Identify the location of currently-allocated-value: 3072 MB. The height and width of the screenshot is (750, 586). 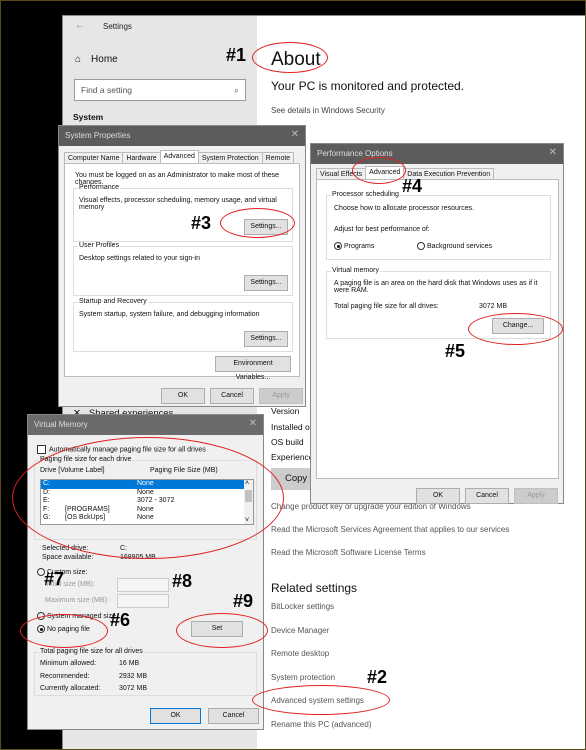
(133, 688).